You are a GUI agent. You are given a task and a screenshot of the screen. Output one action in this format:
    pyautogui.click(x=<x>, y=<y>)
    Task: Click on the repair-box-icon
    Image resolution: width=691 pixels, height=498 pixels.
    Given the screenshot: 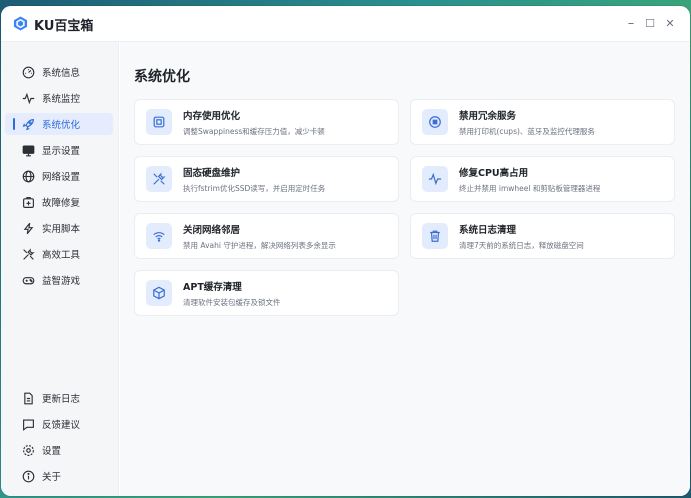 What is the action you would take?
    pyautogui.click(x=28, y=202)
    